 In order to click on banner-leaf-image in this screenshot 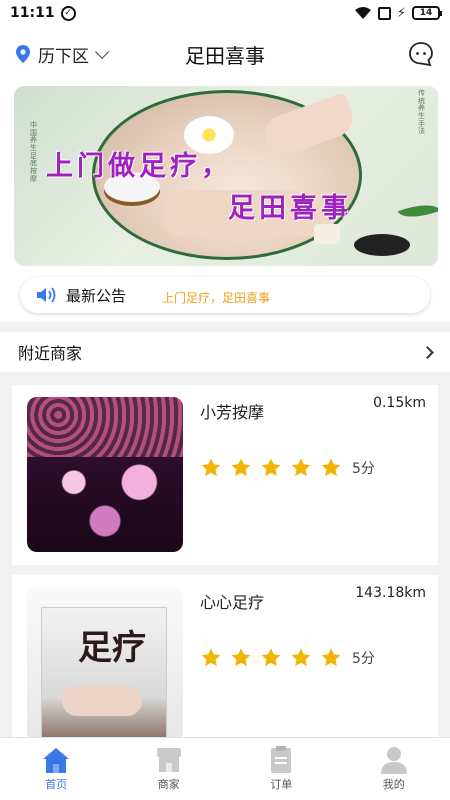, I will do `click(417, 211)`.